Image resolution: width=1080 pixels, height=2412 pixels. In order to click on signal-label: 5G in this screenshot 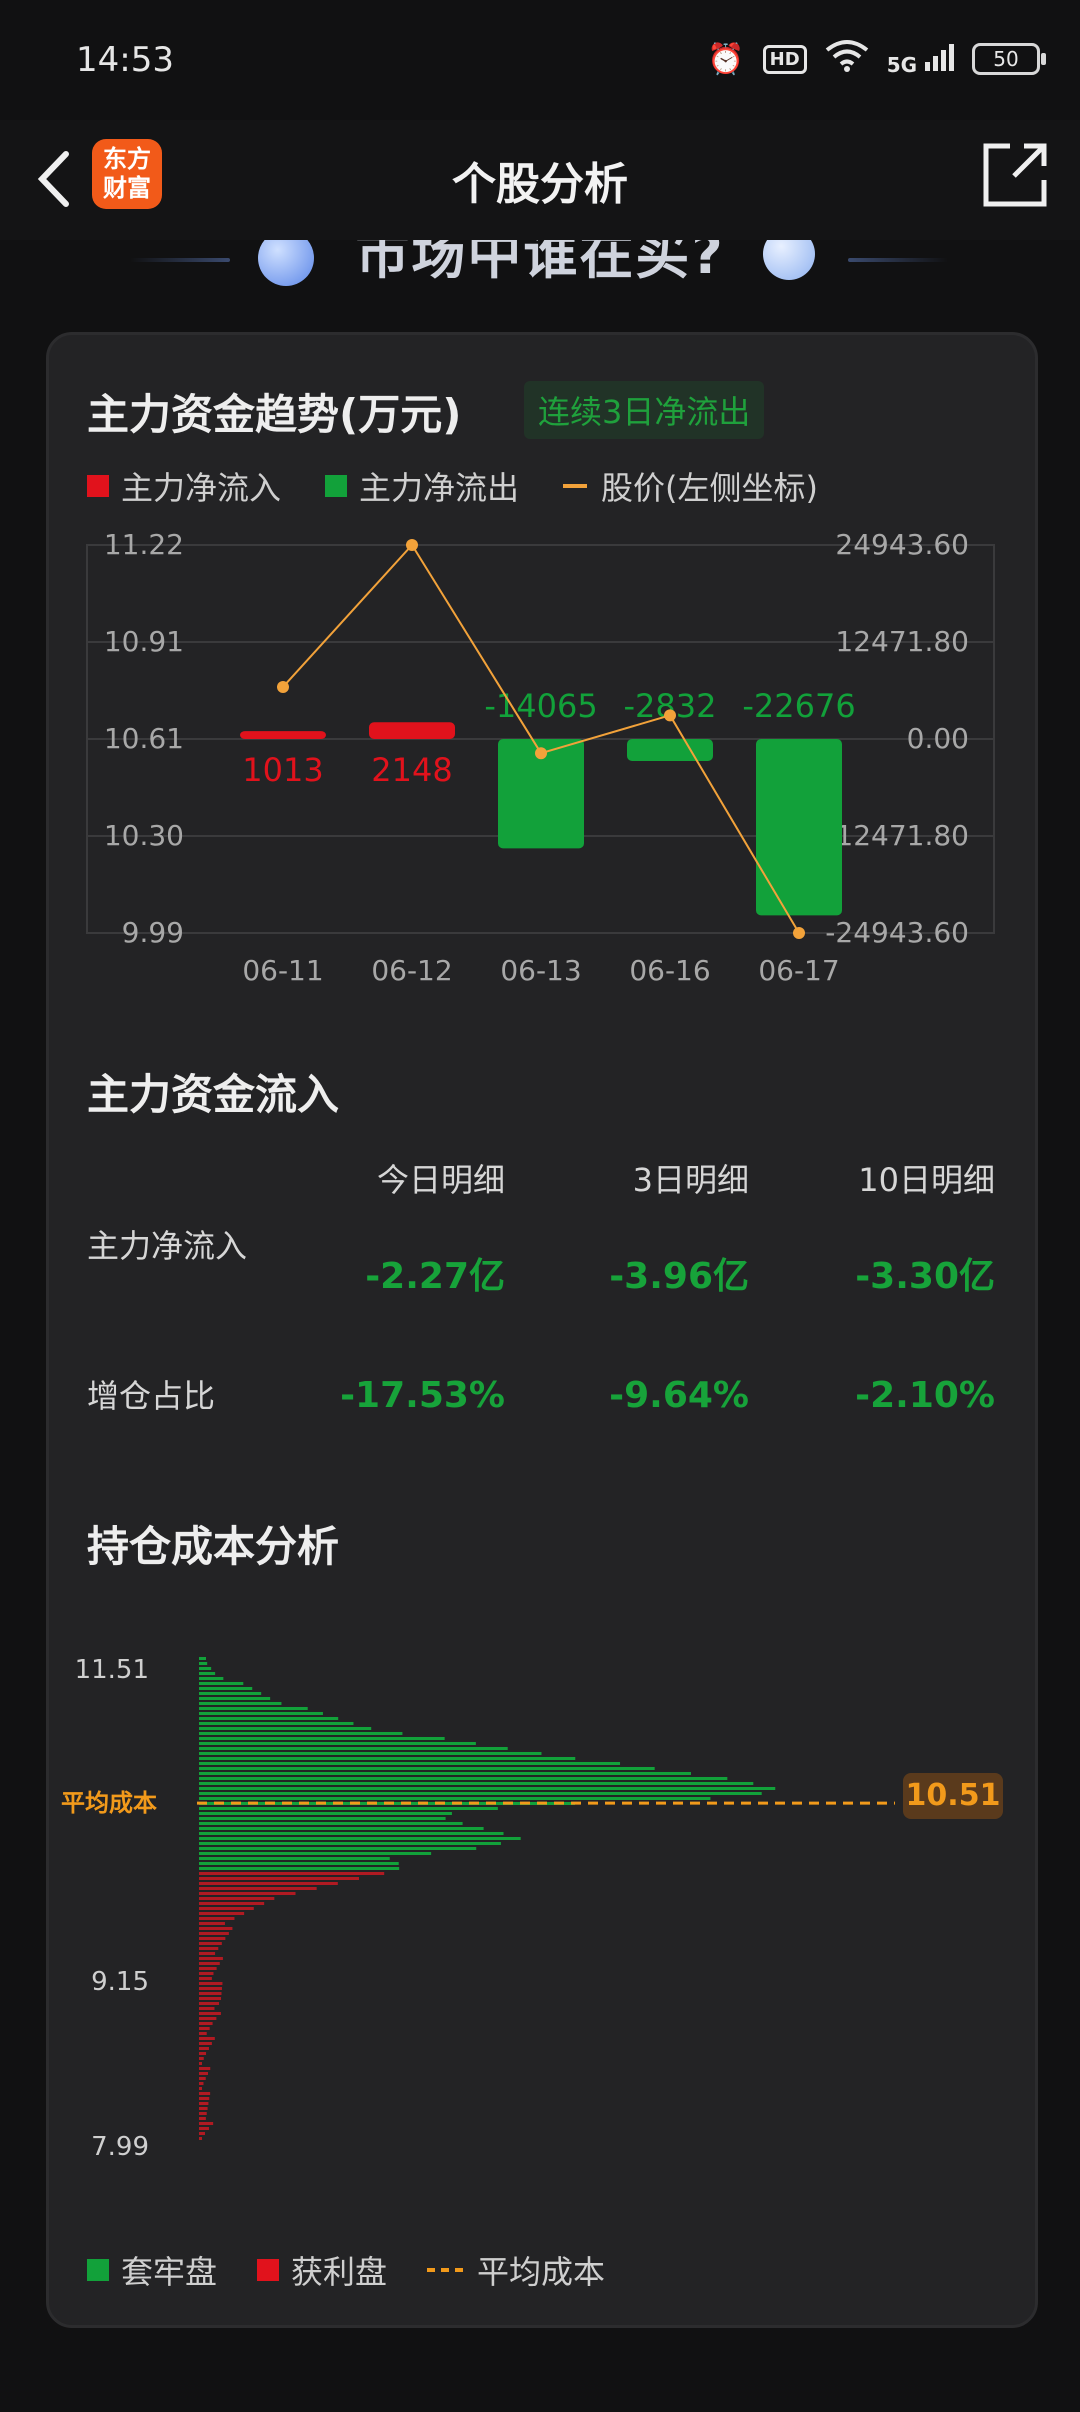, I will do `click(902, 64)`.